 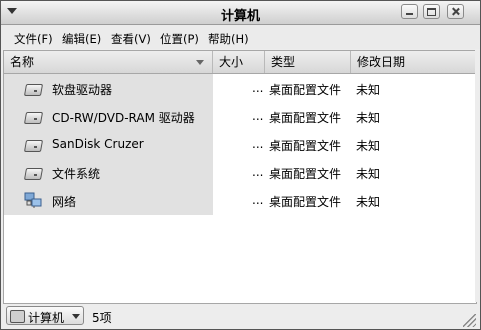 I want to click on column-header-bar: 名称 大小 类型 修改日期, so click(x=240, y=62).